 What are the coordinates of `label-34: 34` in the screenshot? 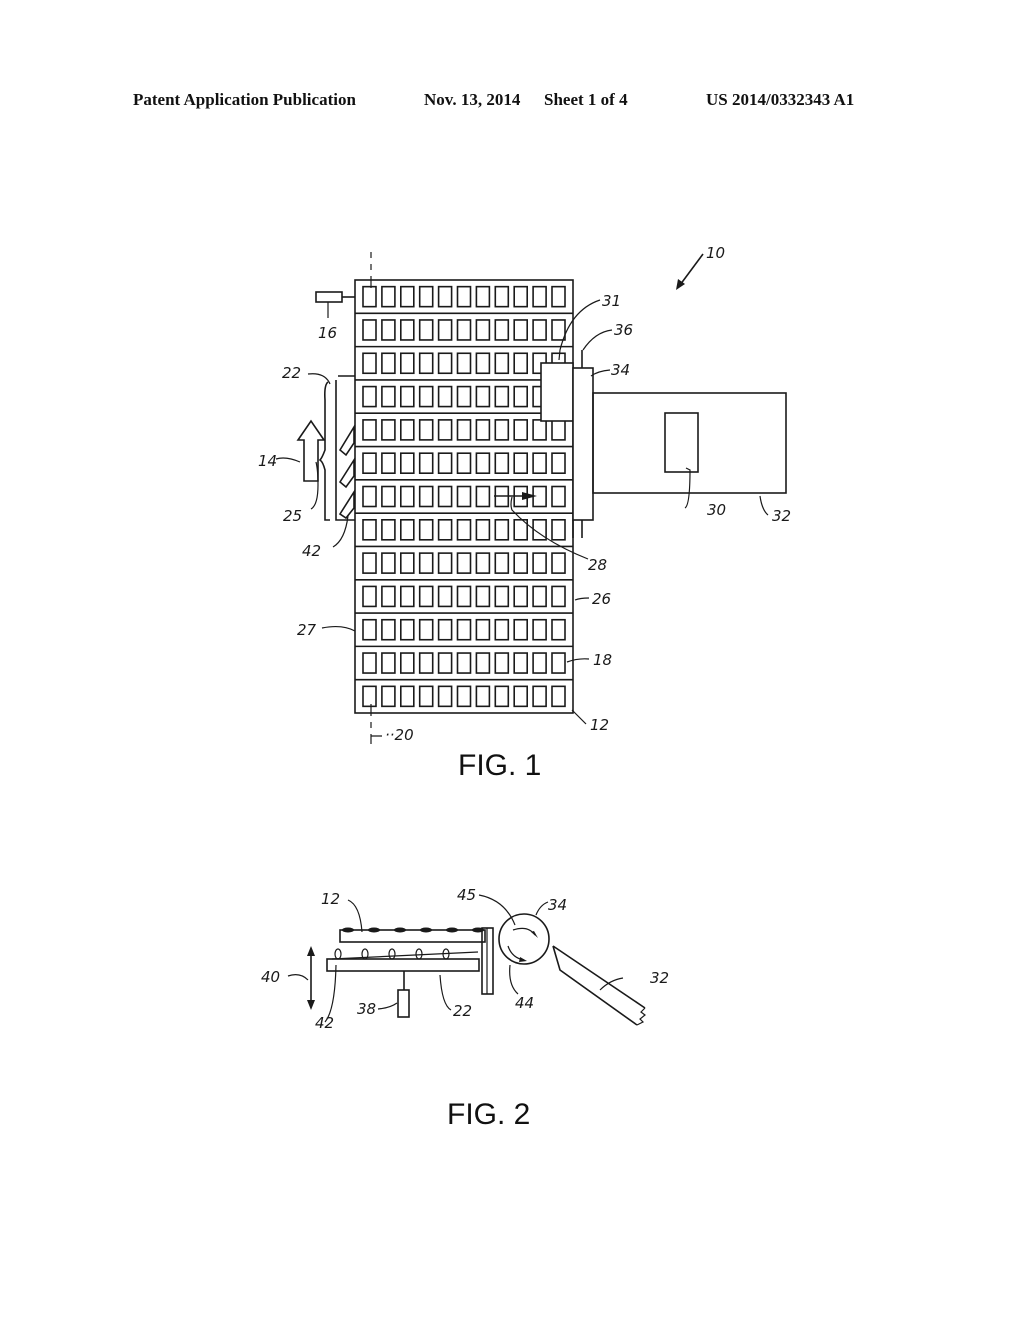 It's located at (620, 370).